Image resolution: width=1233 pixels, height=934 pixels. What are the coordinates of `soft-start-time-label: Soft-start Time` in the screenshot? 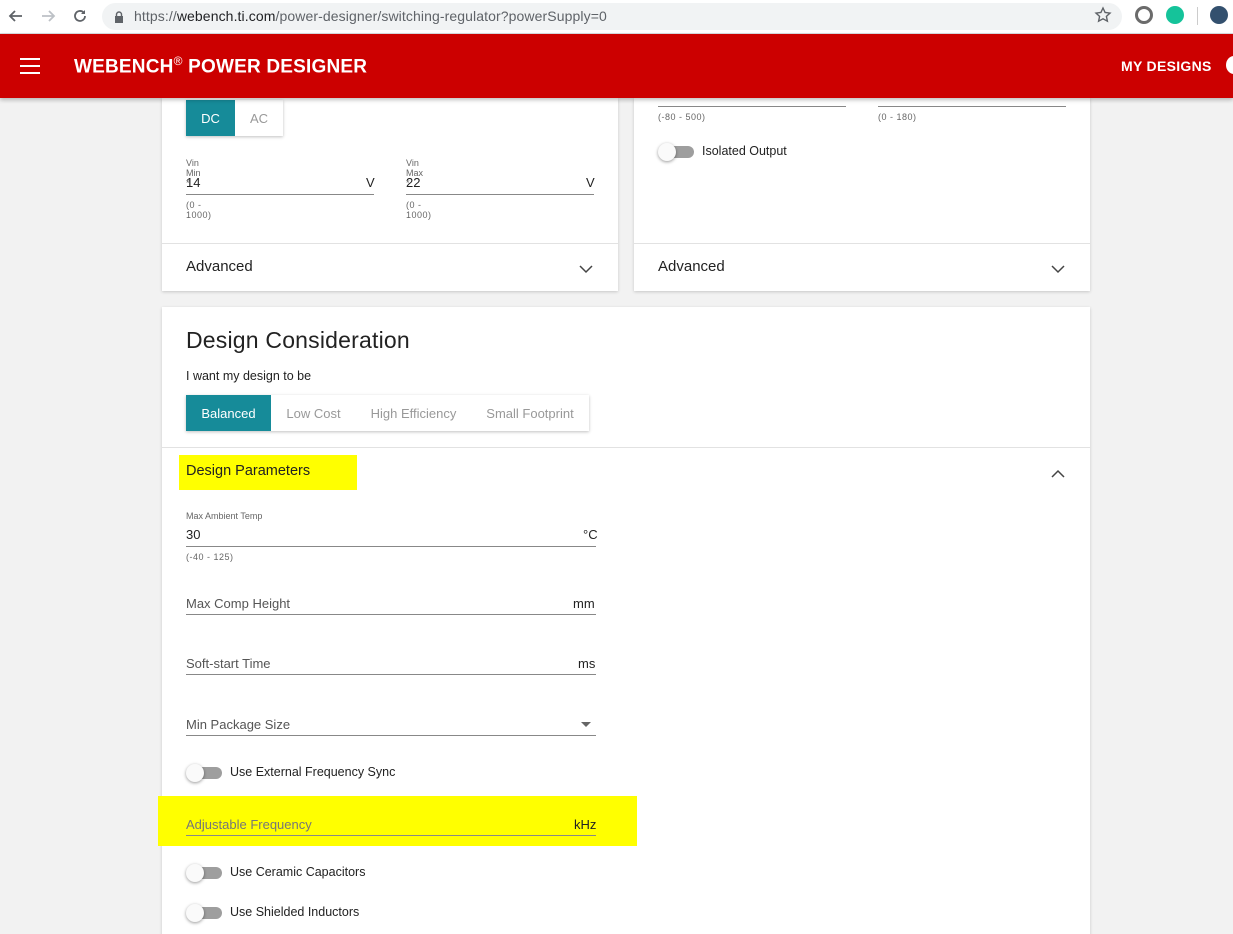 It's located at (228, 663).